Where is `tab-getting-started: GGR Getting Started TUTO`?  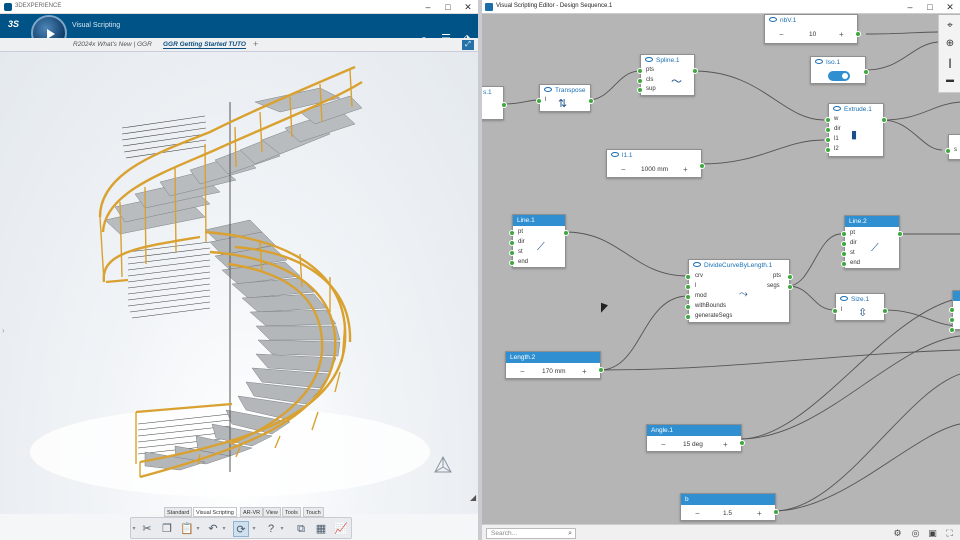
tab-getting-started: GGR Getting Started TUTO is located at coordinates (204, 45).